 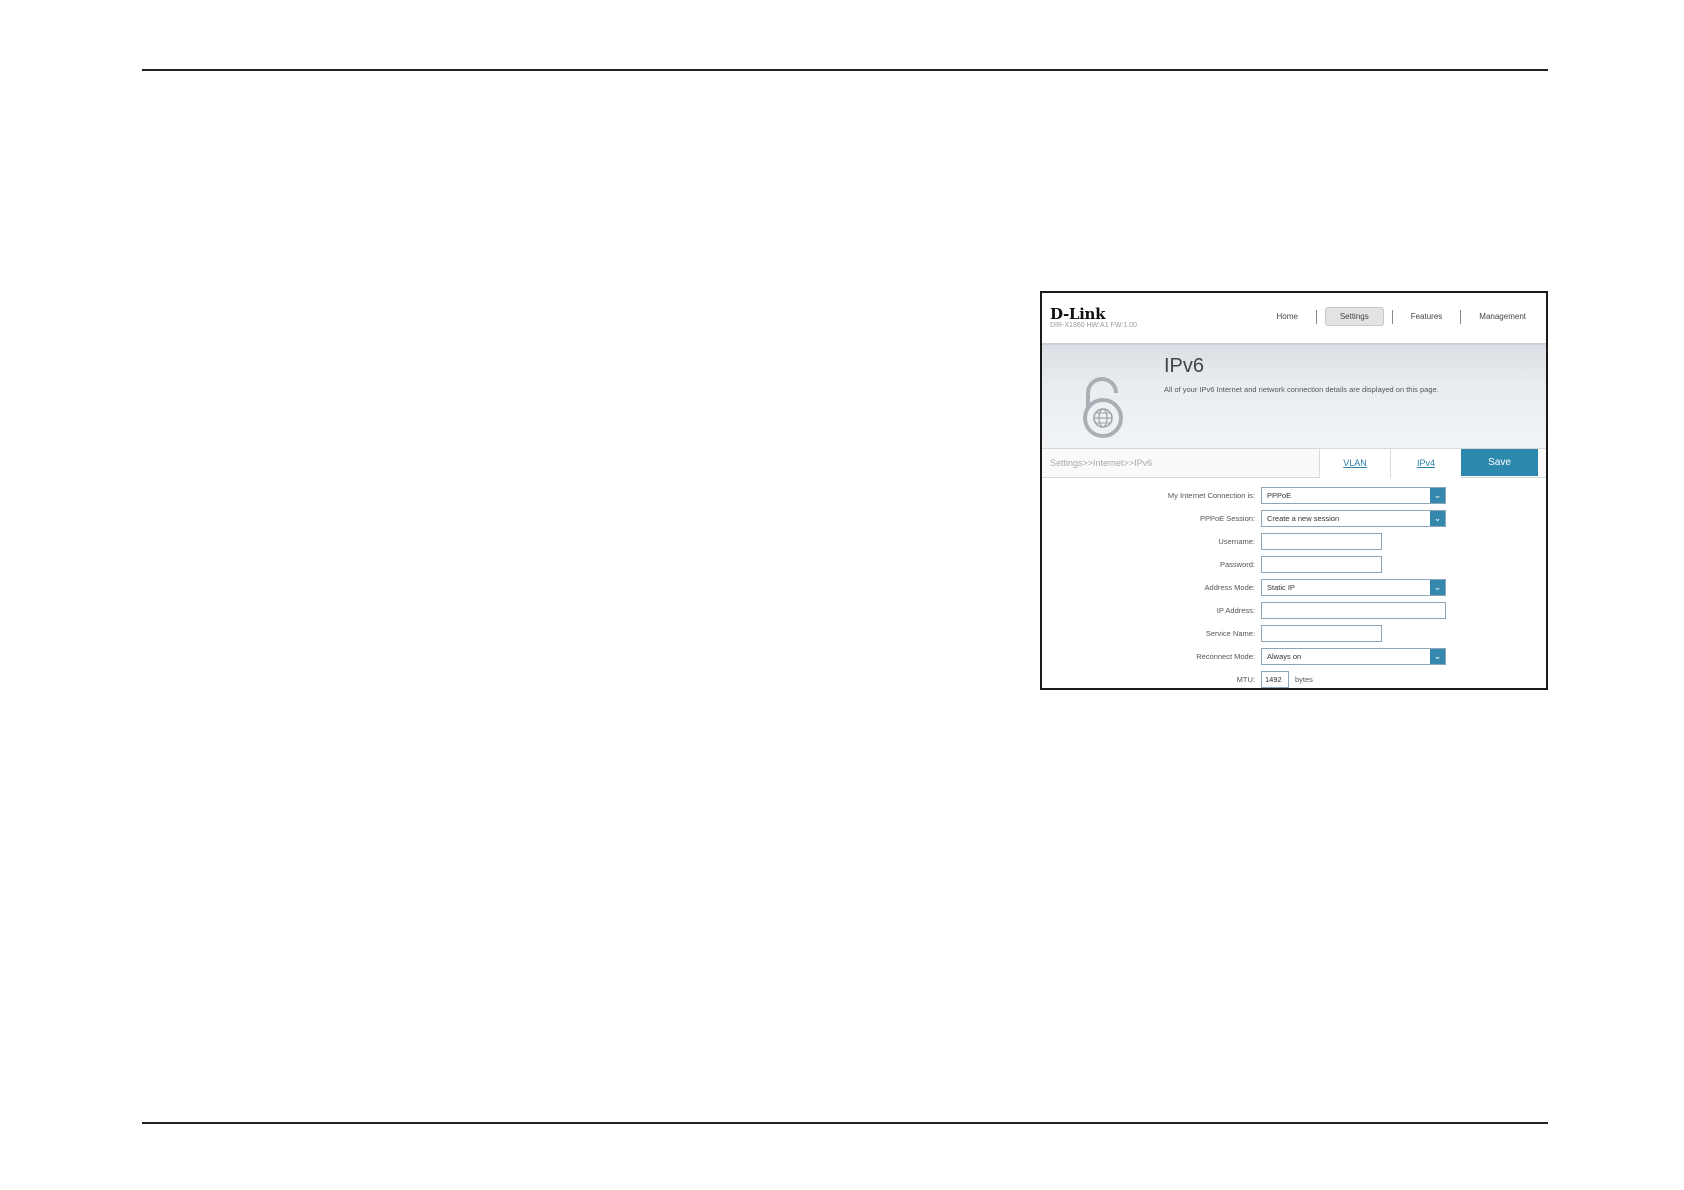 I want to click on form-row-connection: My Internet Connection is: PPPoE ⌄, so click(x=1294, y=496).